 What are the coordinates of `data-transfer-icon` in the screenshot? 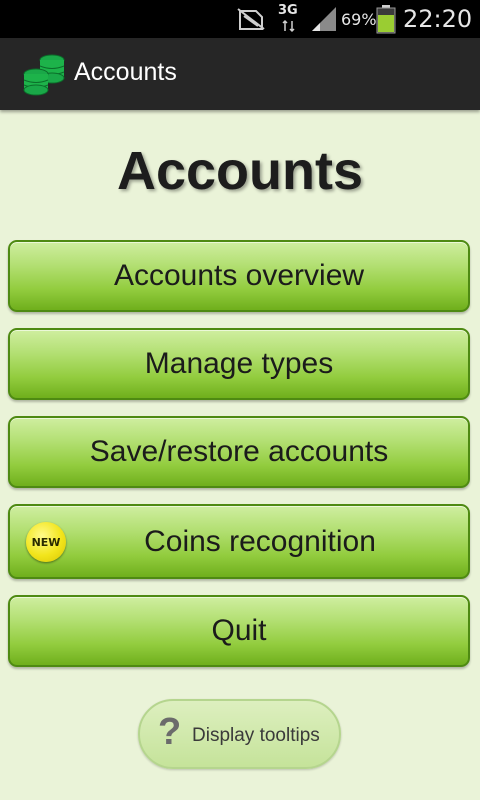 It's located at (288, 26).